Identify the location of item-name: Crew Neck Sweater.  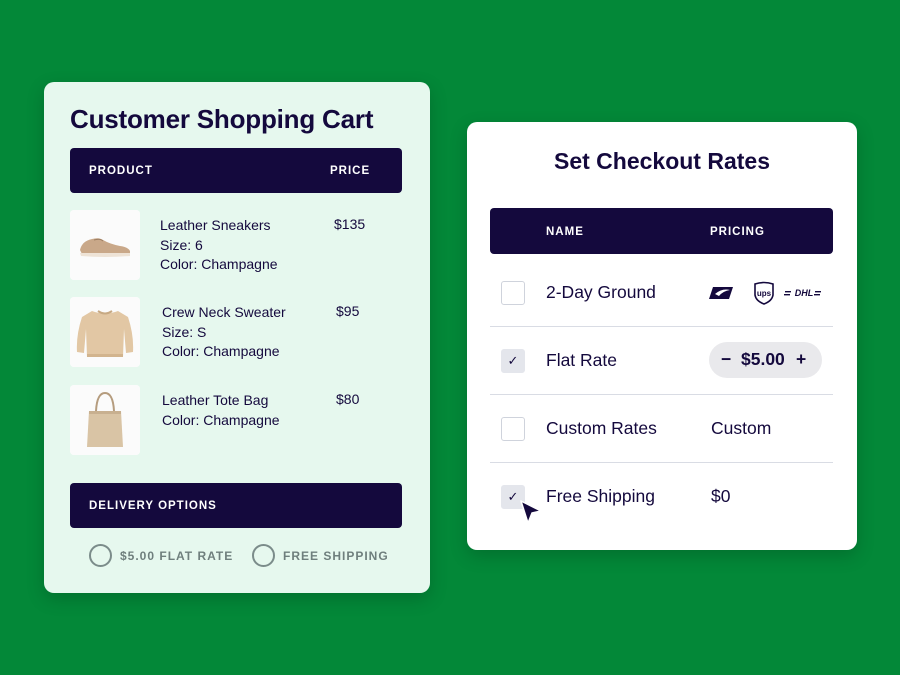
(224, 312).